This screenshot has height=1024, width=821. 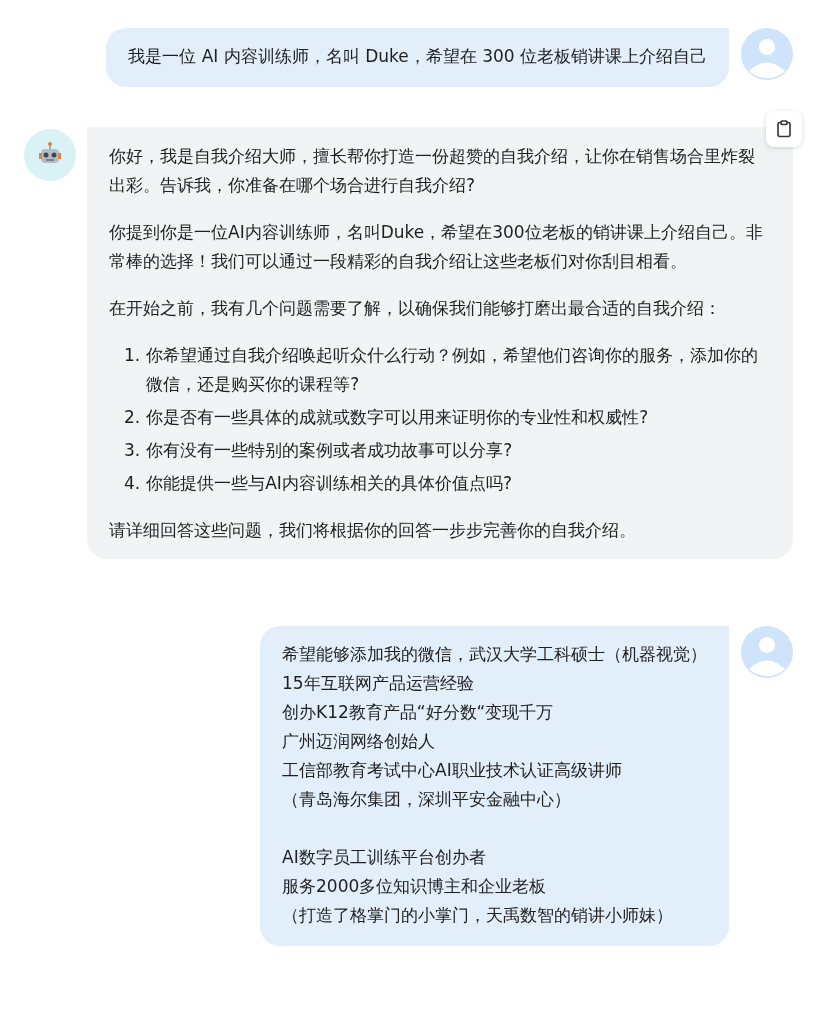 I want to click on message-text: 服务2000多位知识博主和企业老板, so click(x=415, y=886).